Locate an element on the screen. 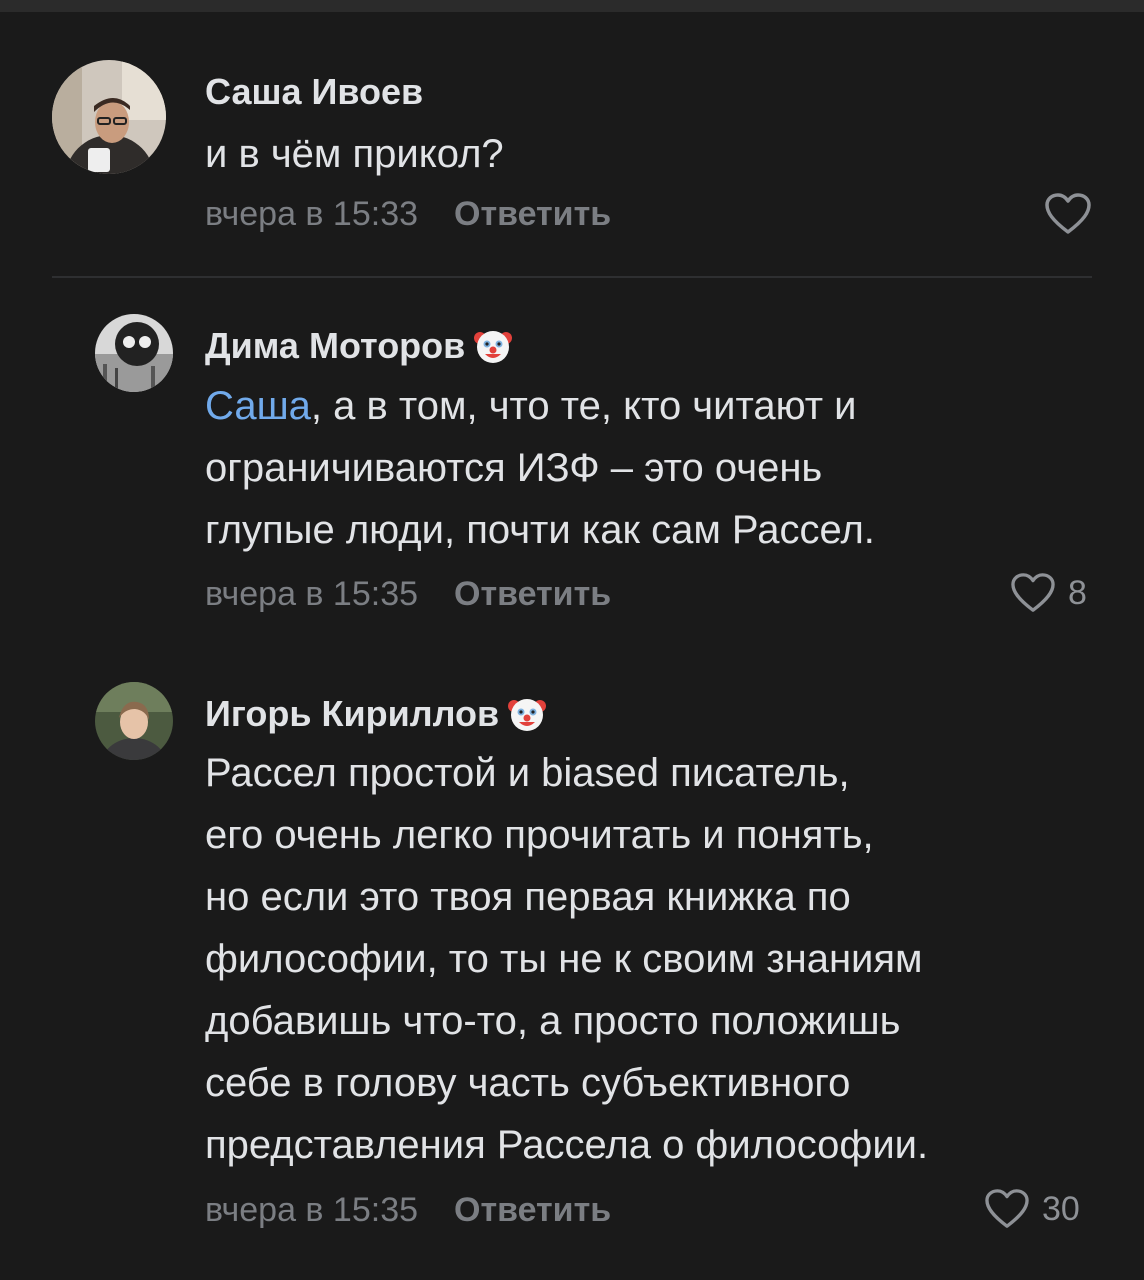  comment-time: вчера в 15:33 is located at coordinates (312, 214).